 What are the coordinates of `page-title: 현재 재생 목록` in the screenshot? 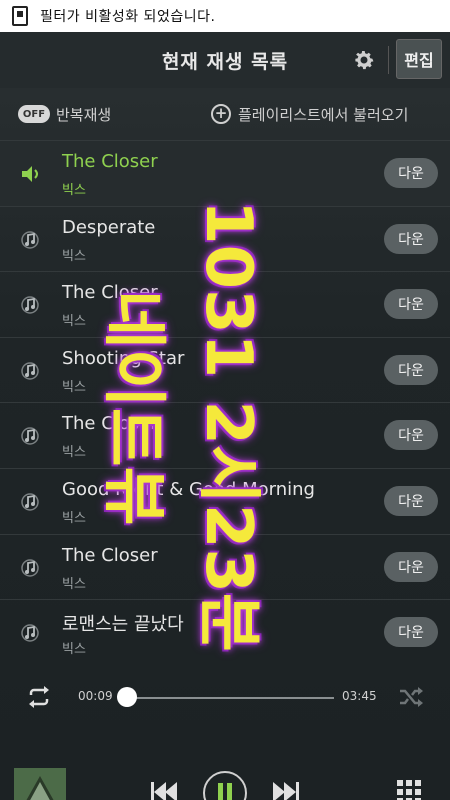 It's located at (225, 61).